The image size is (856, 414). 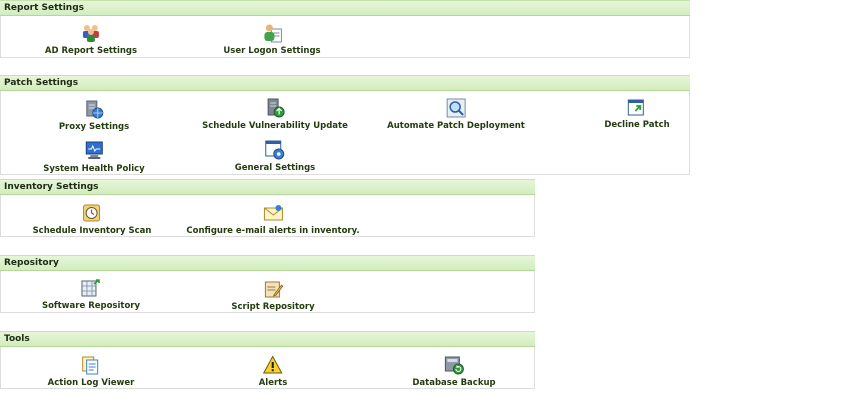 I want to click on schedule-inventory-scan-link: Schedule Inventory Scan, so click(x=92, y=219).